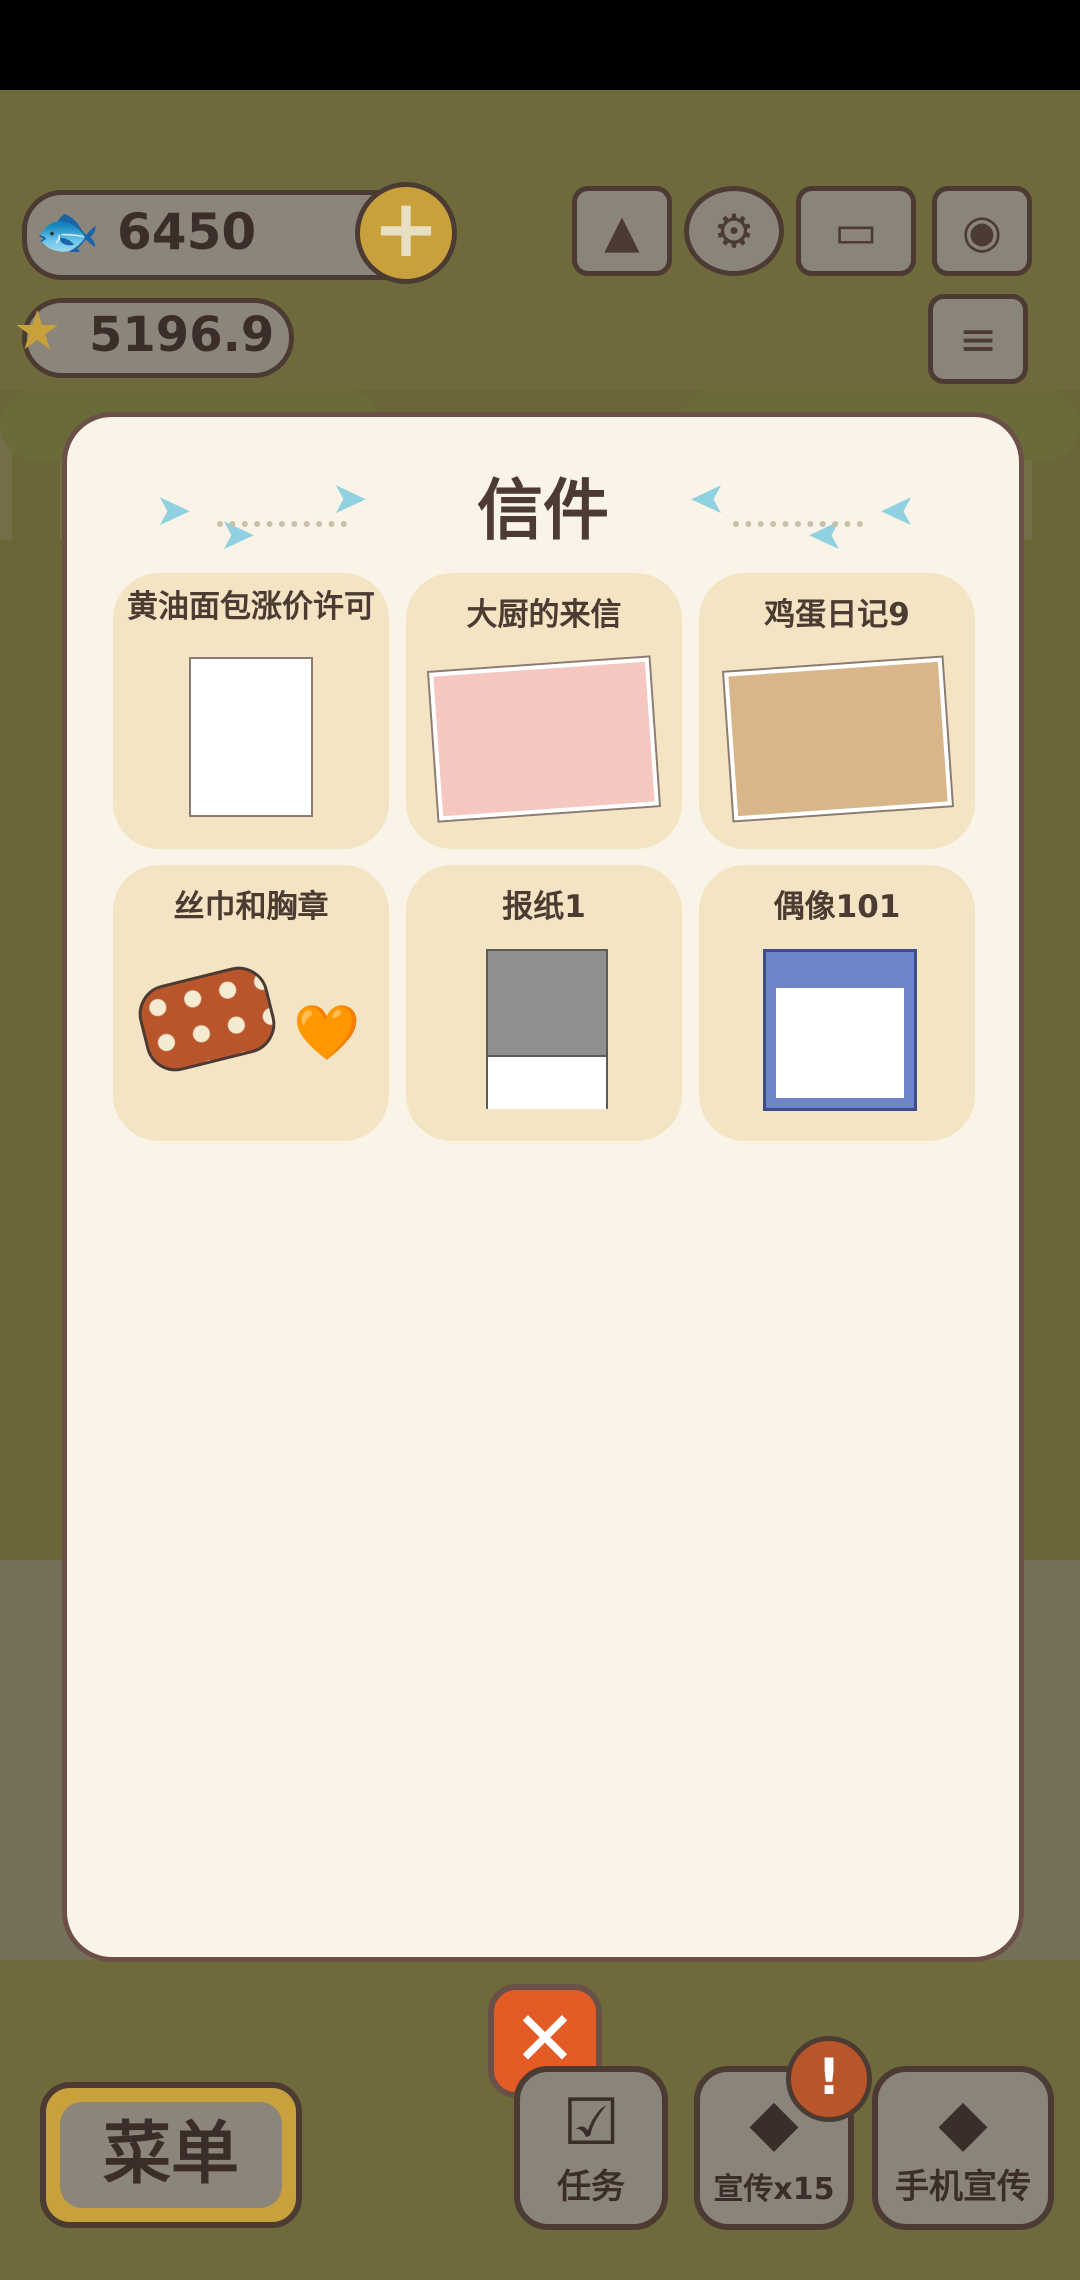 This screenshot has height=2280, width=1080. What do you see at coordinates (838, 739) in the screenshot?
I see `diary-photo-thumbnail` at bounding box center [838, 739].